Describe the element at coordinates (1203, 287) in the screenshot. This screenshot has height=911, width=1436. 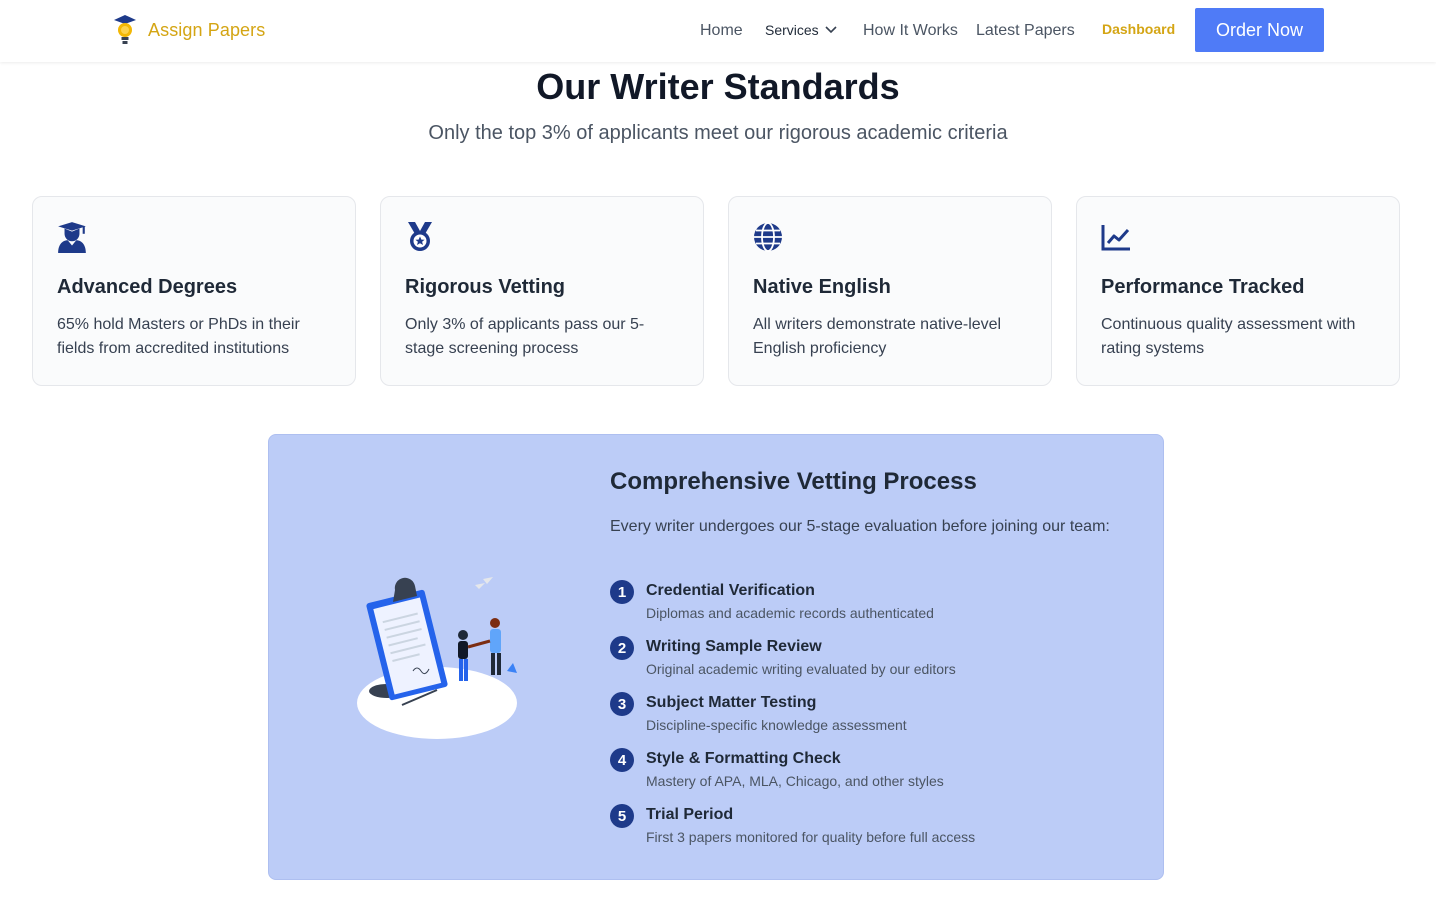
I see `card-title: Performance Tracked` at that location.